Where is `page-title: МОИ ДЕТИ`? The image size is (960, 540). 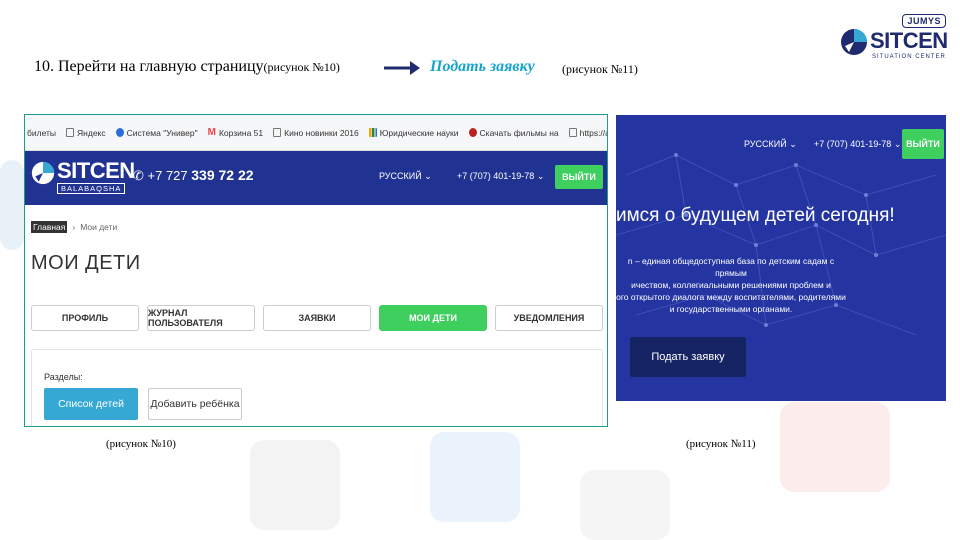 page-title: МОИ ДЕТИ is located at coordinates (86, 263).